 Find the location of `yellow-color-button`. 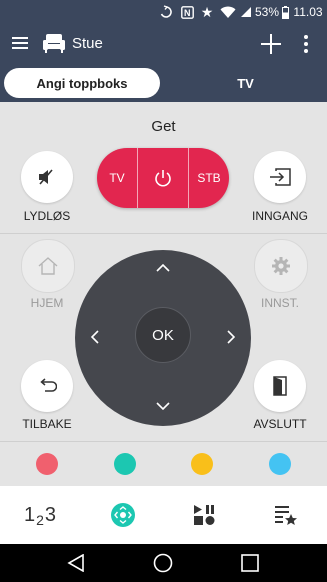

yellow-color-button is located at coordinates (202, 464).